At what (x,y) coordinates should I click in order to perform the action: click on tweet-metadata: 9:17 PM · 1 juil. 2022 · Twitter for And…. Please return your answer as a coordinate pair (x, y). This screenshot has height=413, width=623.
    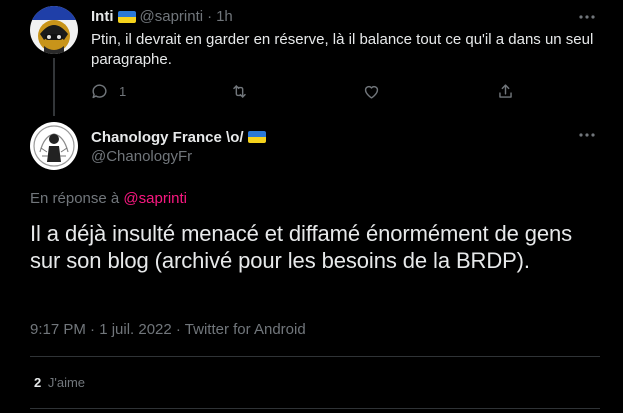
    Looking at the image, I should click on (168, 329).